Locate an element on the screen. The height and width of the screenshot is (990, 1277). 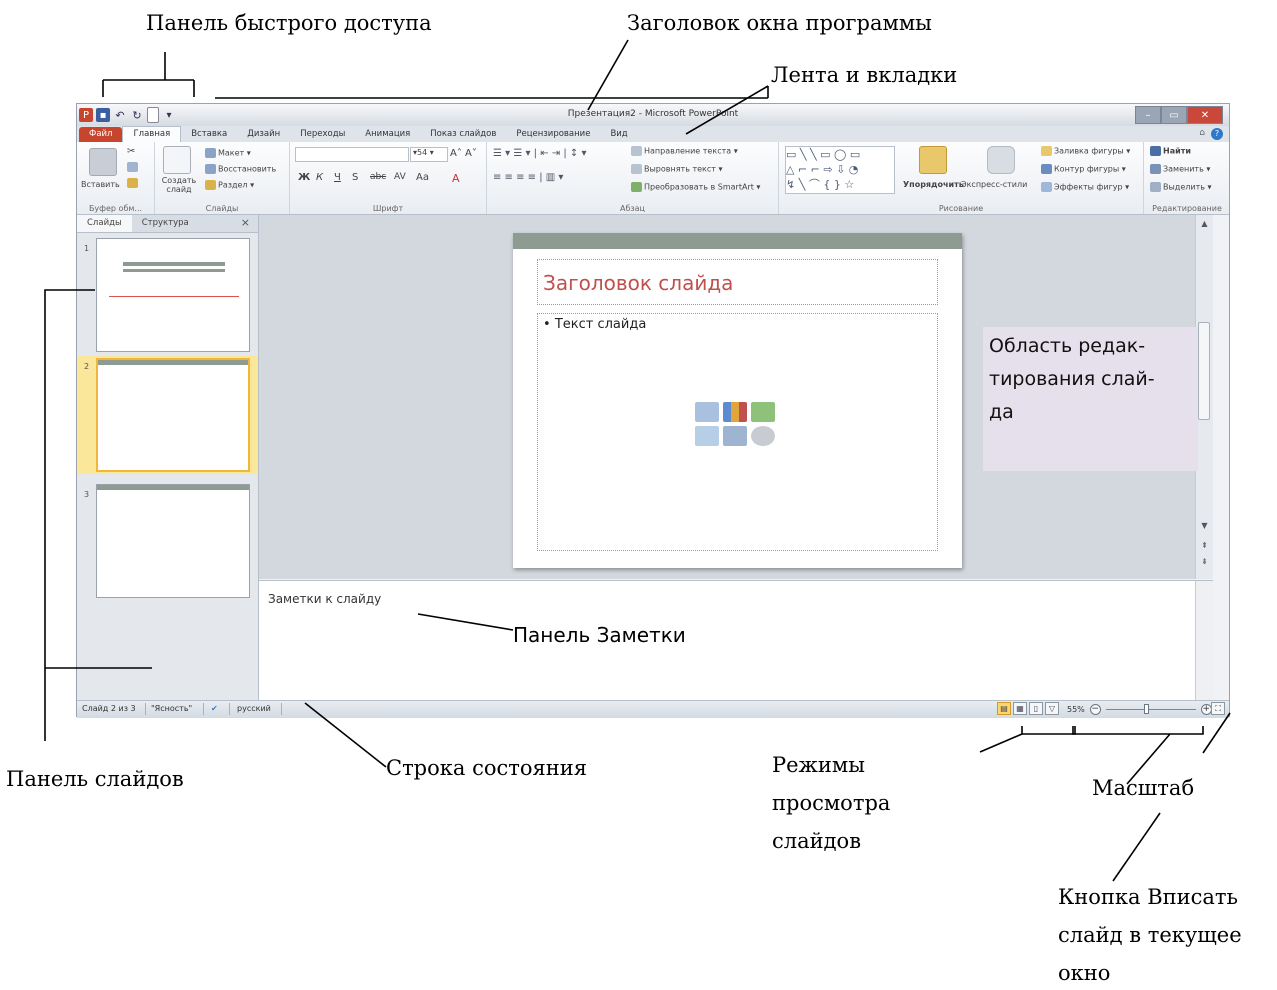
tab-view: Вид is located at coordinates (618, 134).